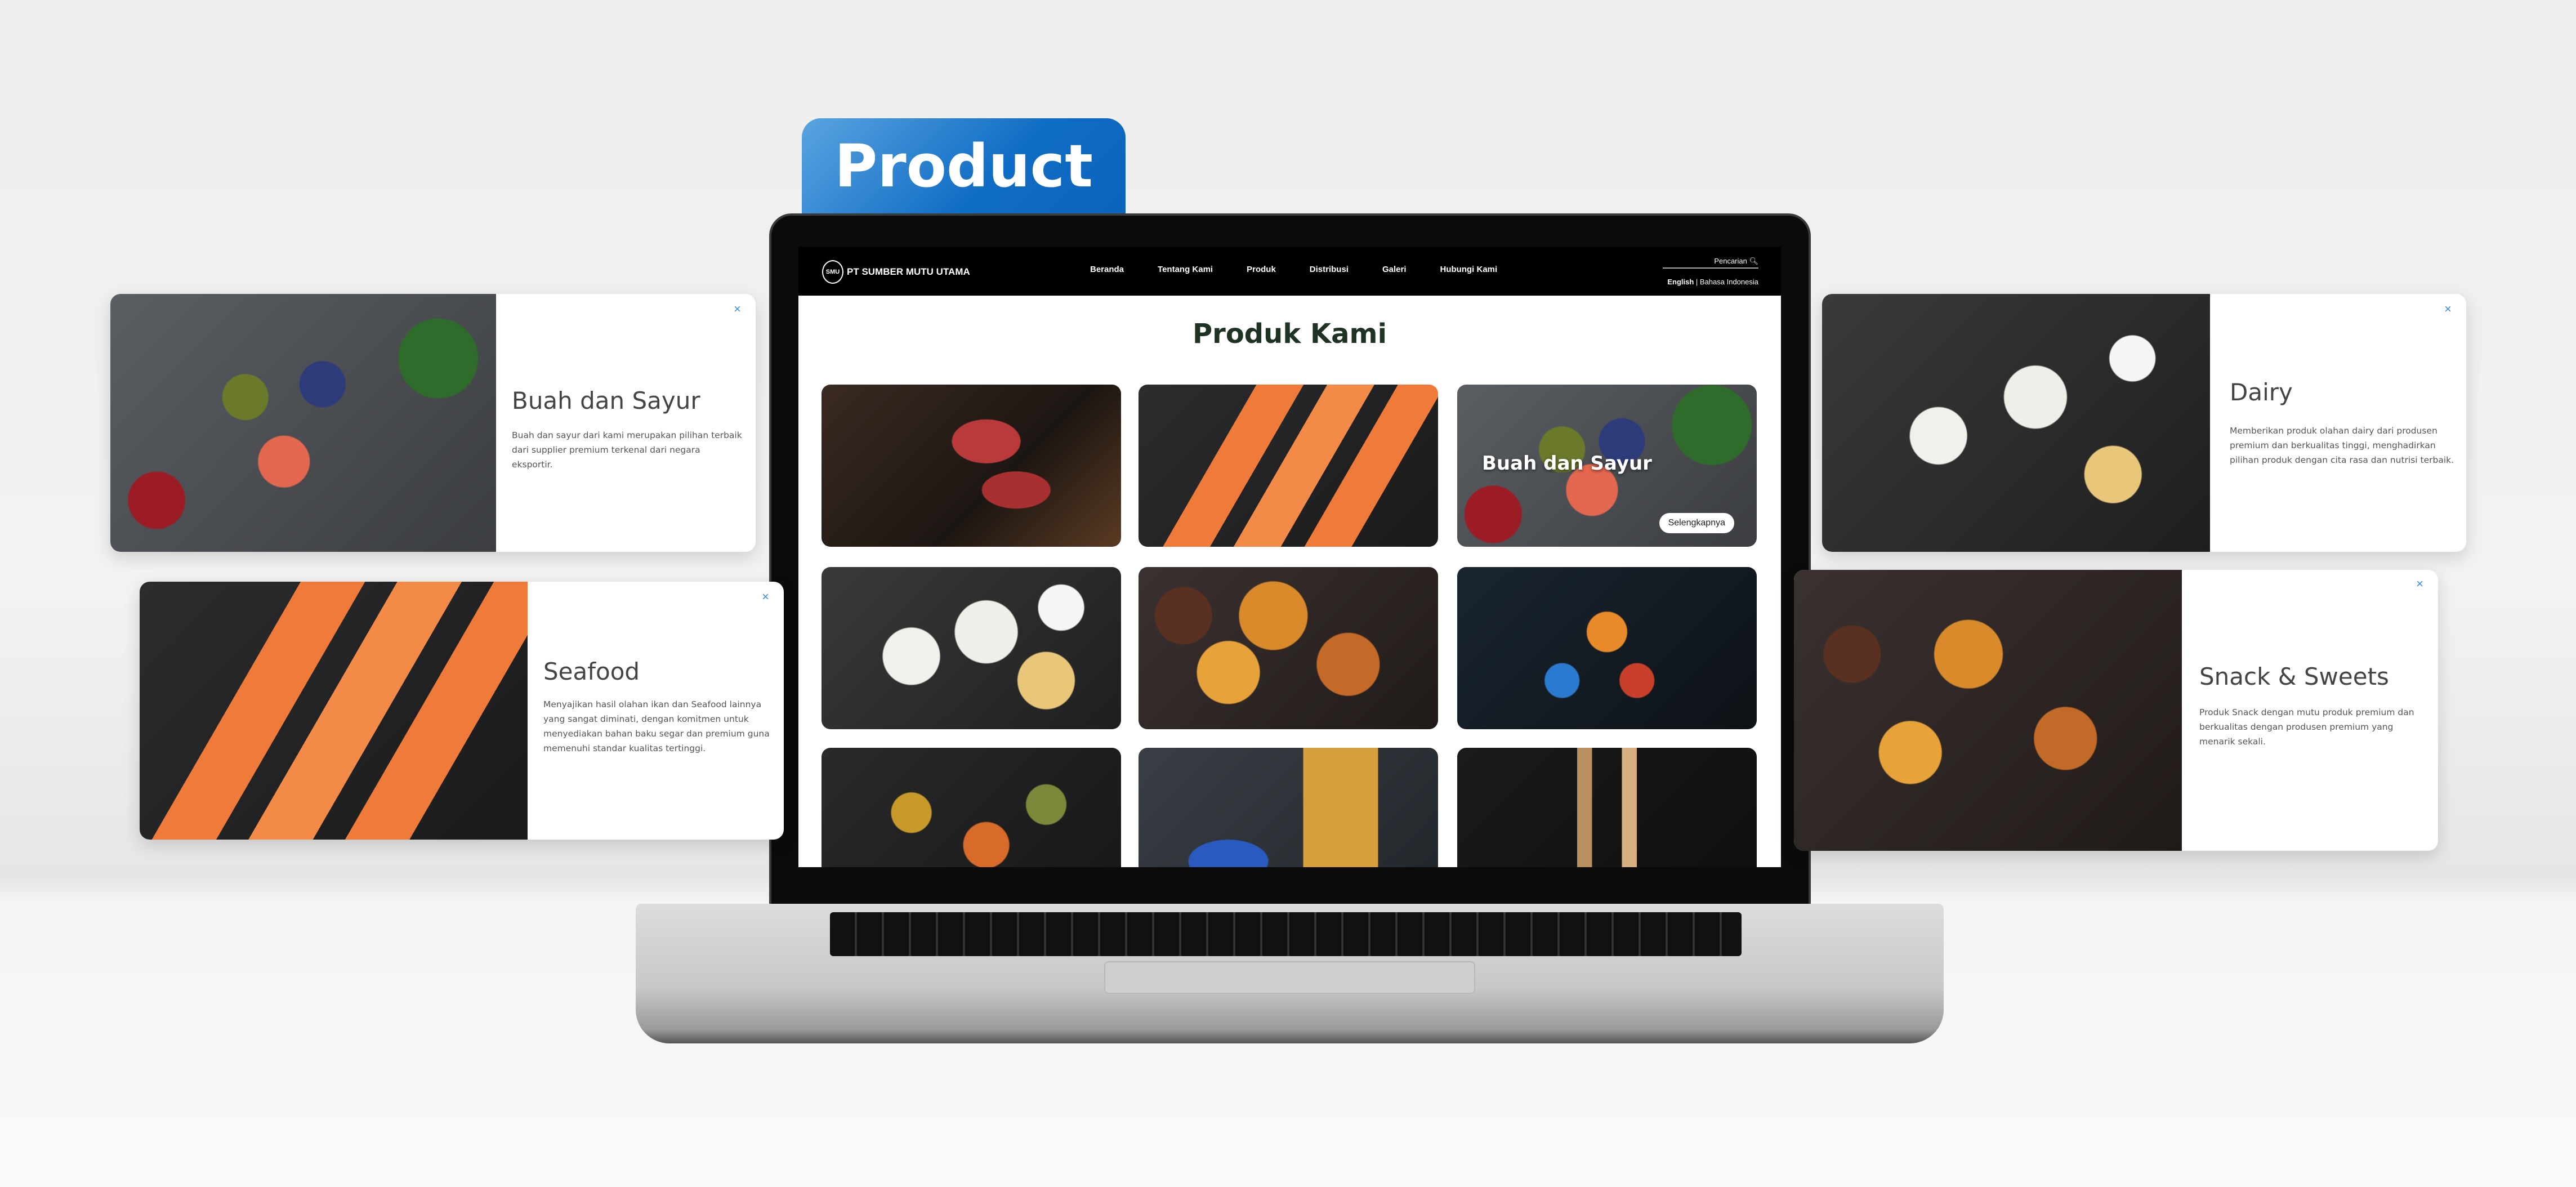 Image resolution: width=2576 pixels, height=1187 pixels. Describe the element at coordinates (971, 466) in the screenshot. I see `product-tile-meat` at that location.